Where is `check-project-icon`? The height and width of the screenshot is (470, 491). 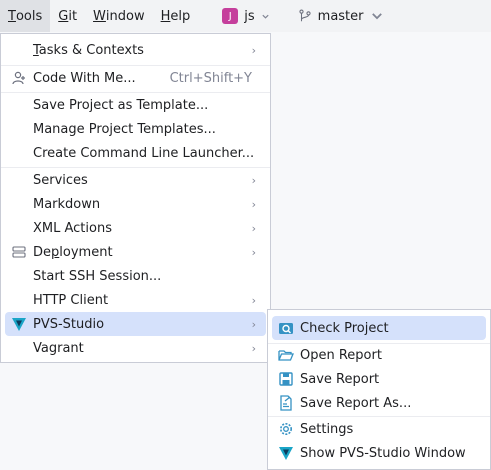
check-project-icon is located at coordinates (286, 328).